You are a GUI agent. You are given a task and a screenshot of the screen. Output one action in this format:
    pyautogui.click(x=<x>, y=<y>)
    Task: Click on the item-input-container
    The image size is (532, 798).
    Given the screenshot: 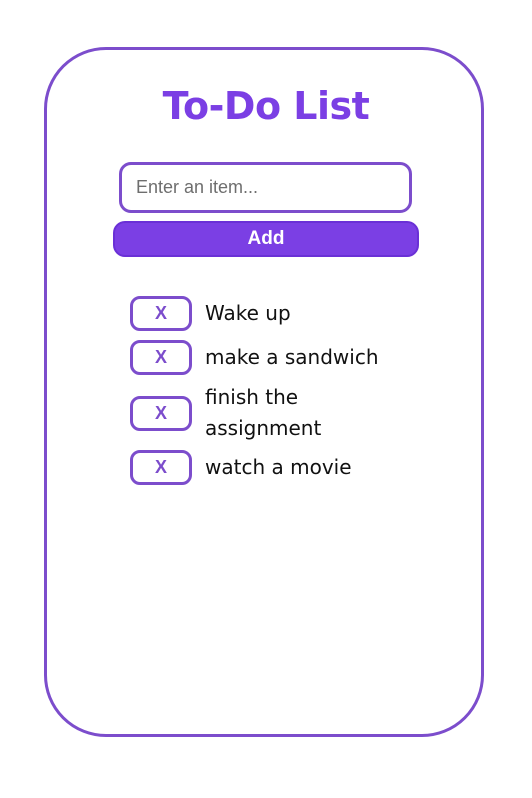 What is the action you would take?
    pyautogui.click(x=265, y=187)
    